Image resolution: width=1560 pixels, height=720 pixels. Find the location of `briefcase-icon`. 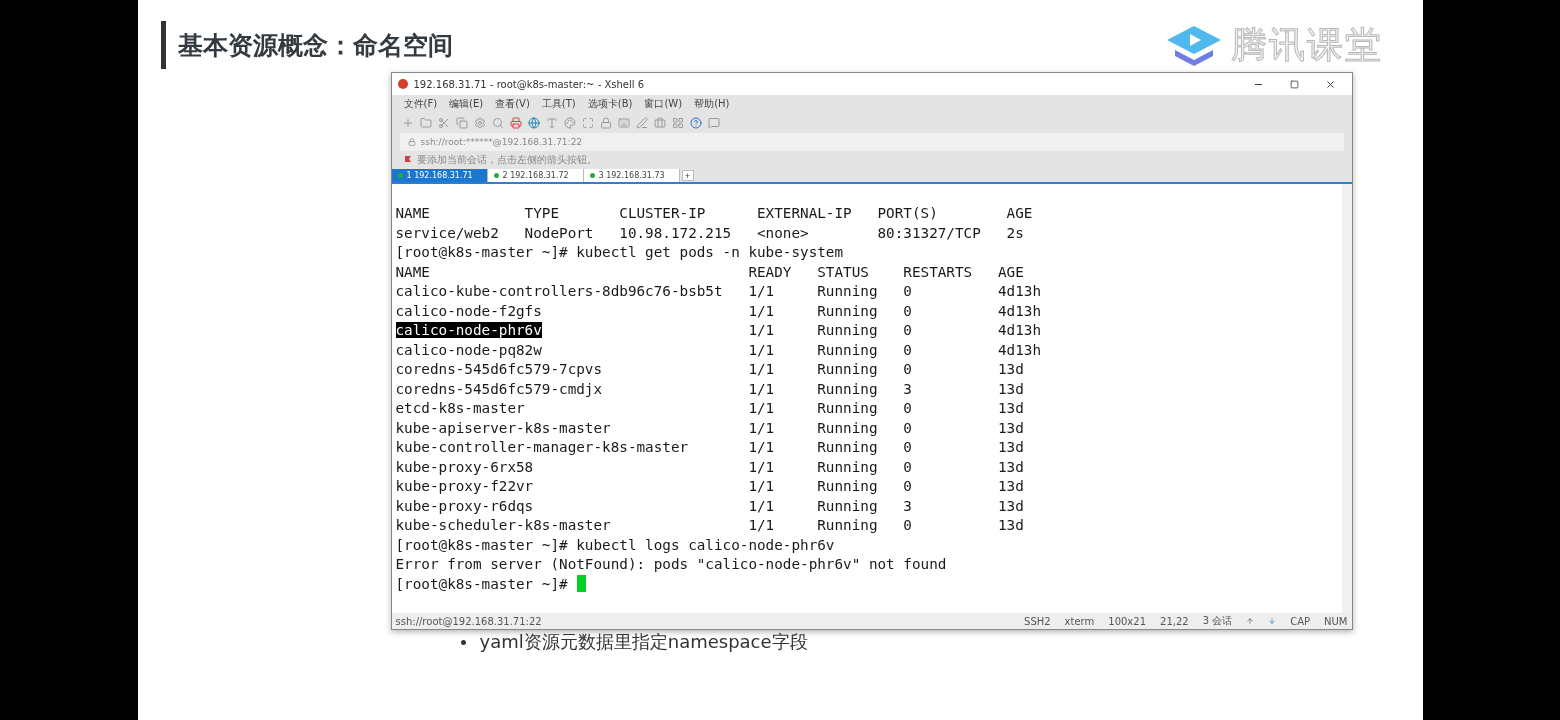

briefcase-icon is located at coordinates (659, 122).